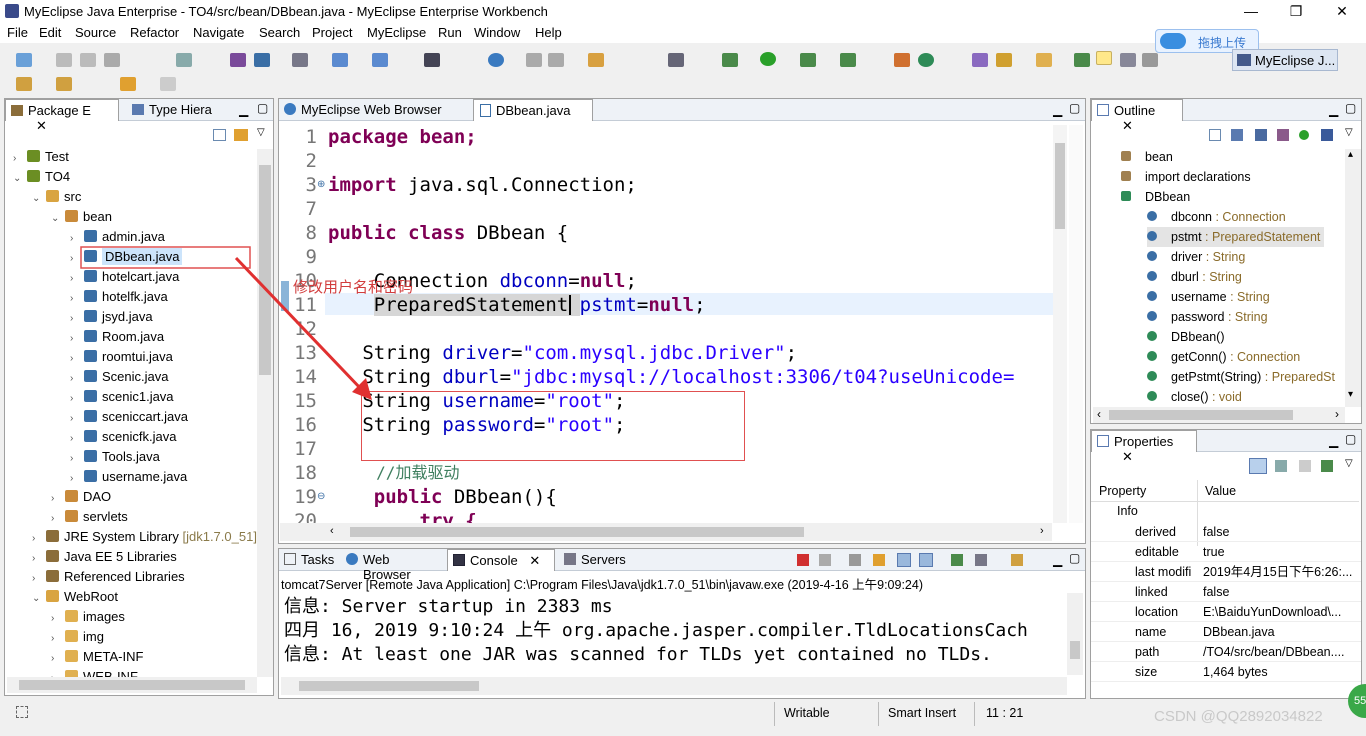 Image resolution: width=1366 pixels, height=736 pixels. I want to click on print-icon, so click(112, 60).